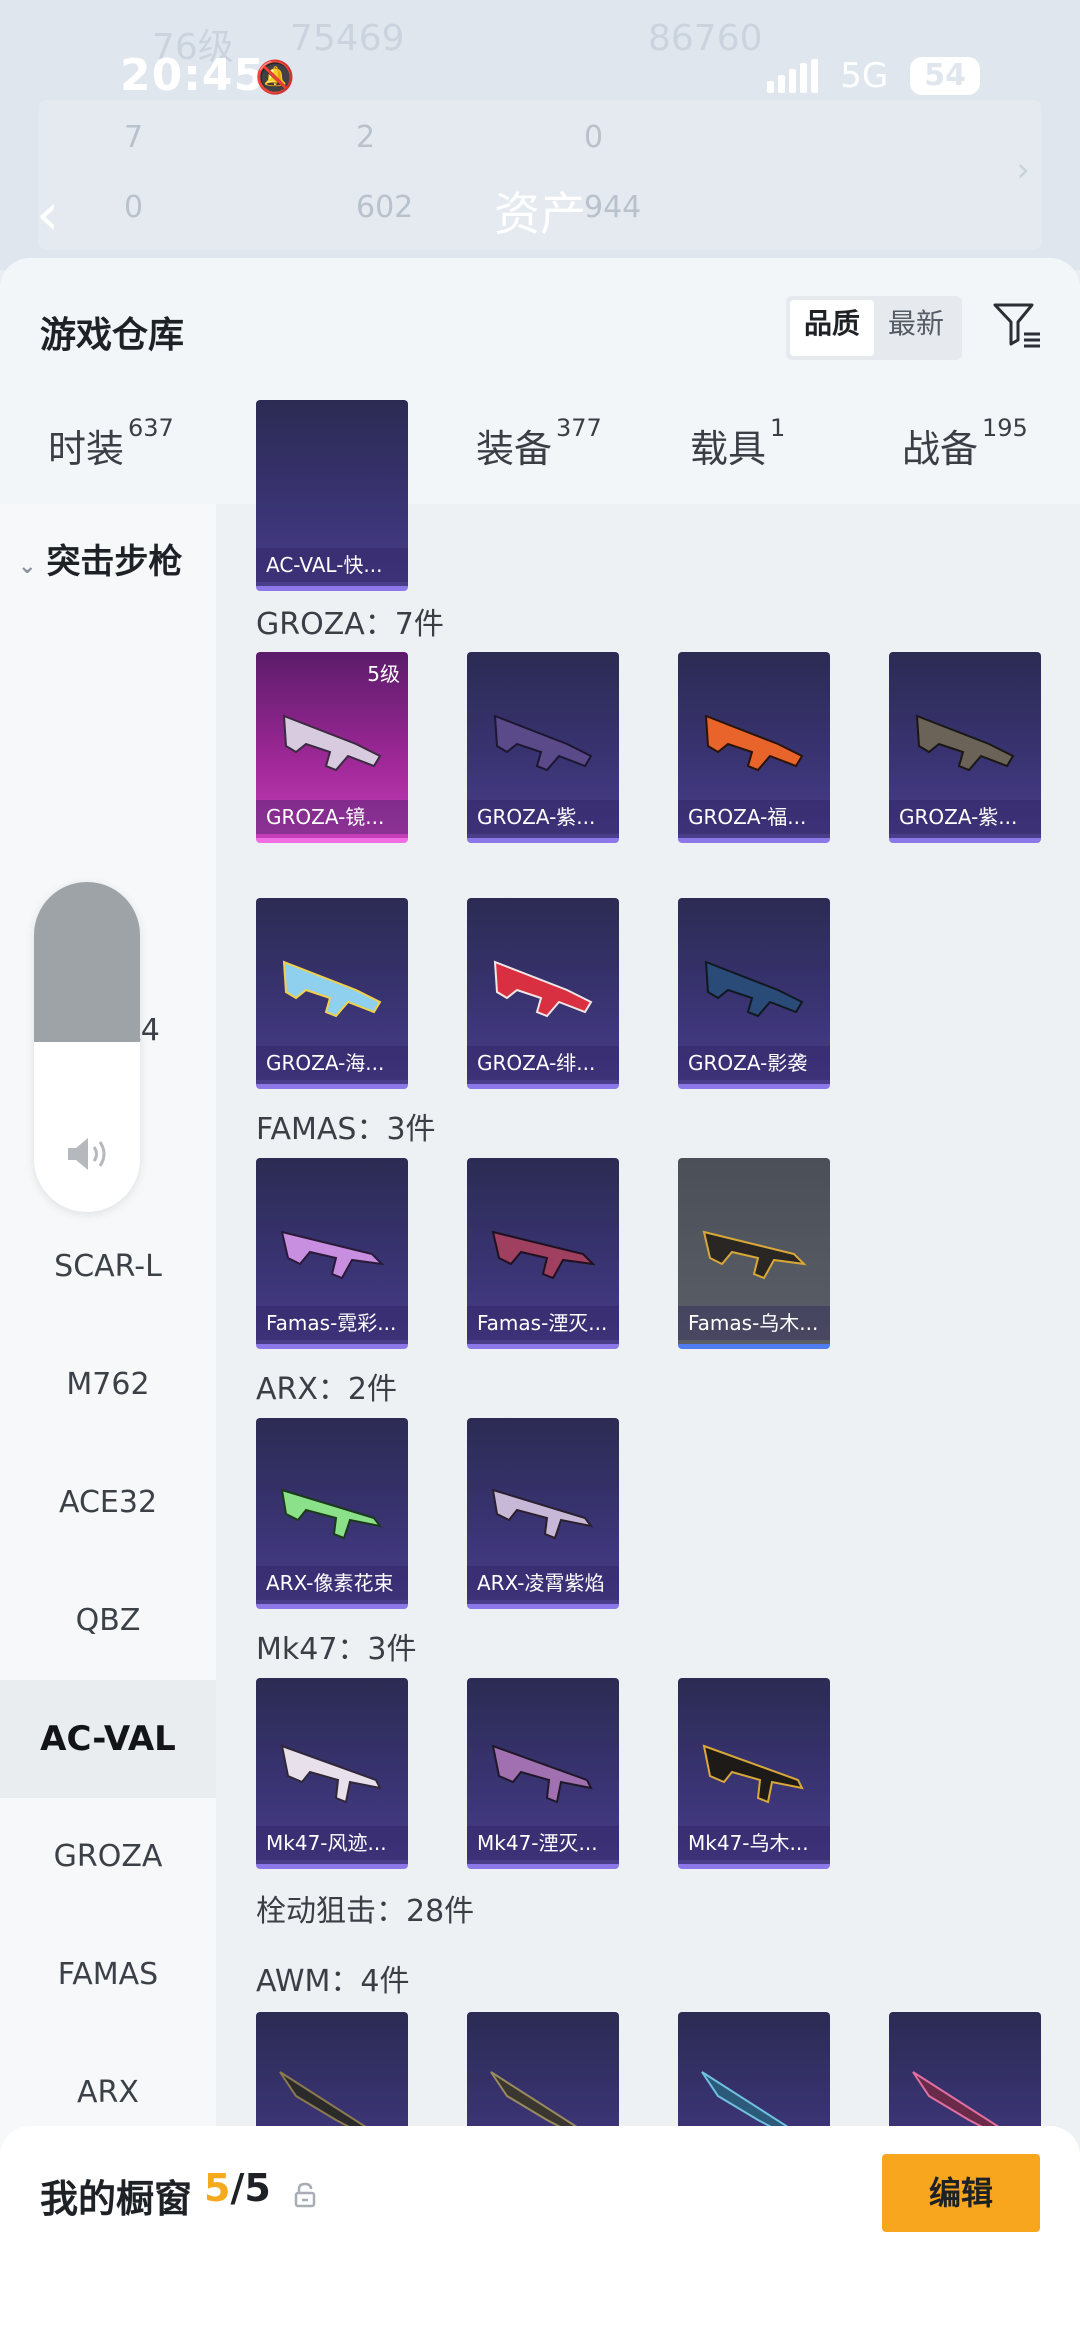  I want to click on tab-supplies: 战备 195, so click(965, 443).